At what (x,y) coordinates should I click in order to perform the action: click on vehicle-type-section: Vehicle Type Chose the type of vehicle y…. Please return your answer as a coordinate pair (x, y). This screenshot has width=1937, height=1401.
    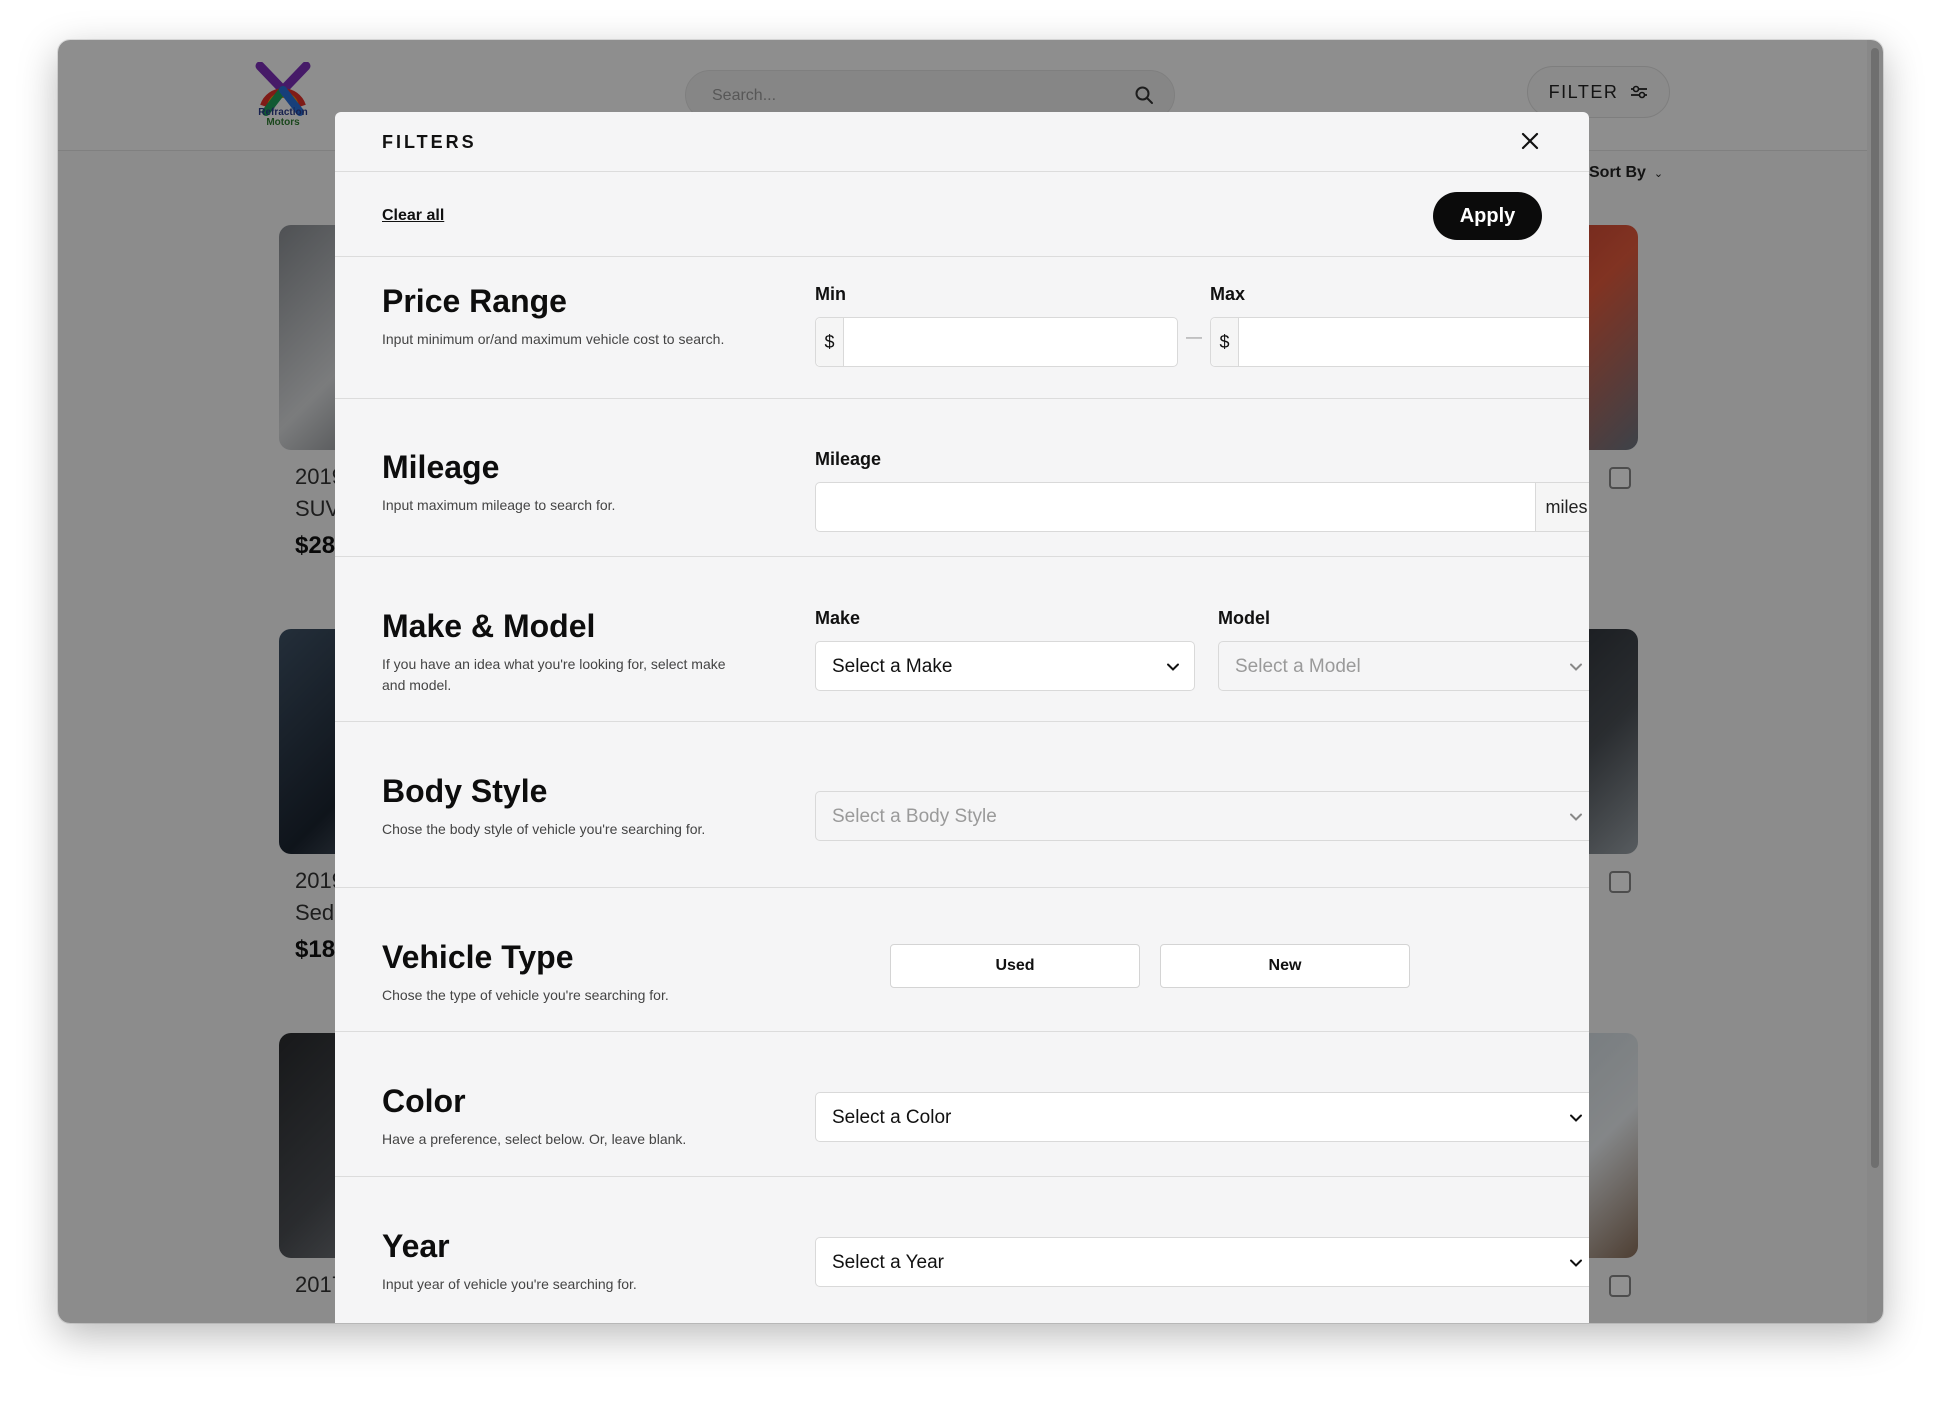
    Looking at the image, I should click on (962, 960).